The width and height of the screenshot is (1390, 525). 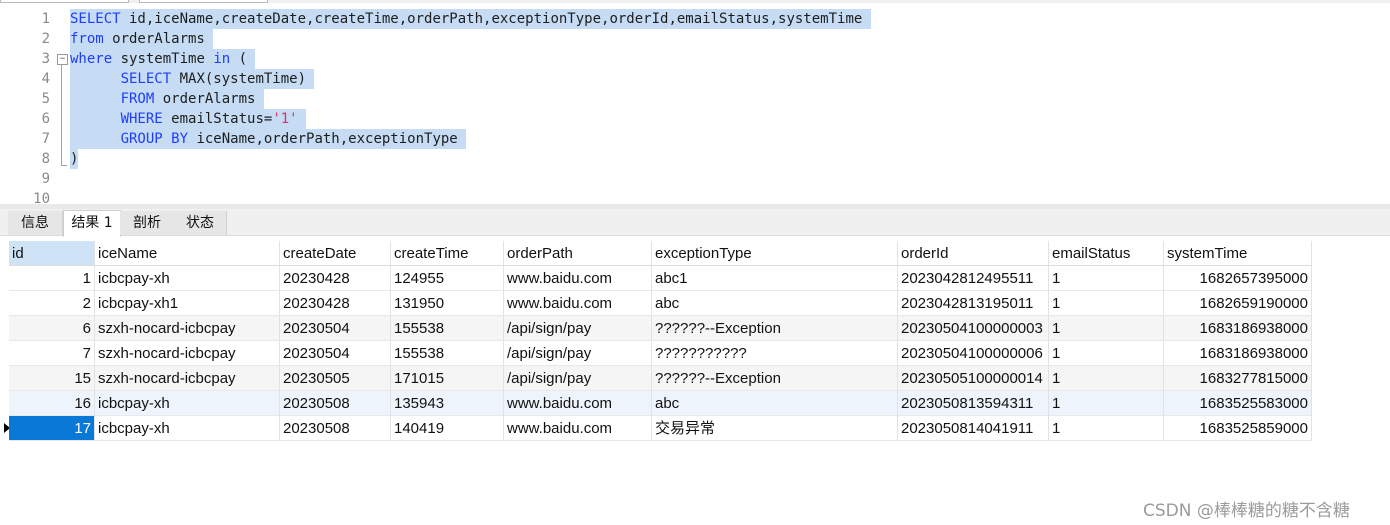 I want to click on editor-line: 9, so click(x=695, y=179).